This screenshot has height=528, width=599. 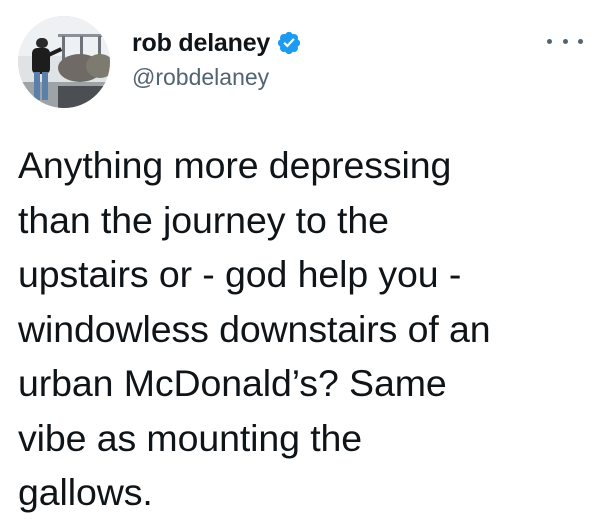 What do you see at coordinates (85, 492) in the screenshot?
I see `tweet-text-line: gallows.` at bounding box center [85, 492].